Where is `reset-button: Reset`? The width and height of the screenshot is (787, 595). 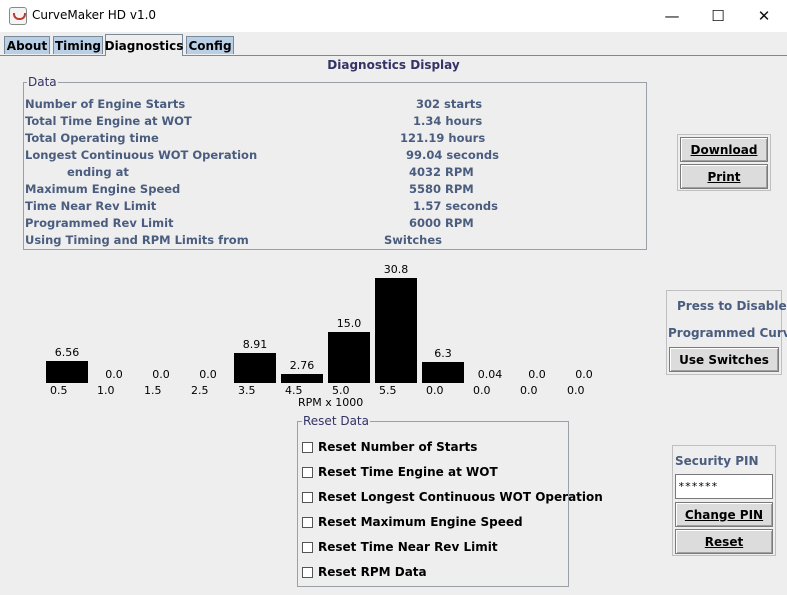
reset-button: Reset is located at coordinates (724, 541).